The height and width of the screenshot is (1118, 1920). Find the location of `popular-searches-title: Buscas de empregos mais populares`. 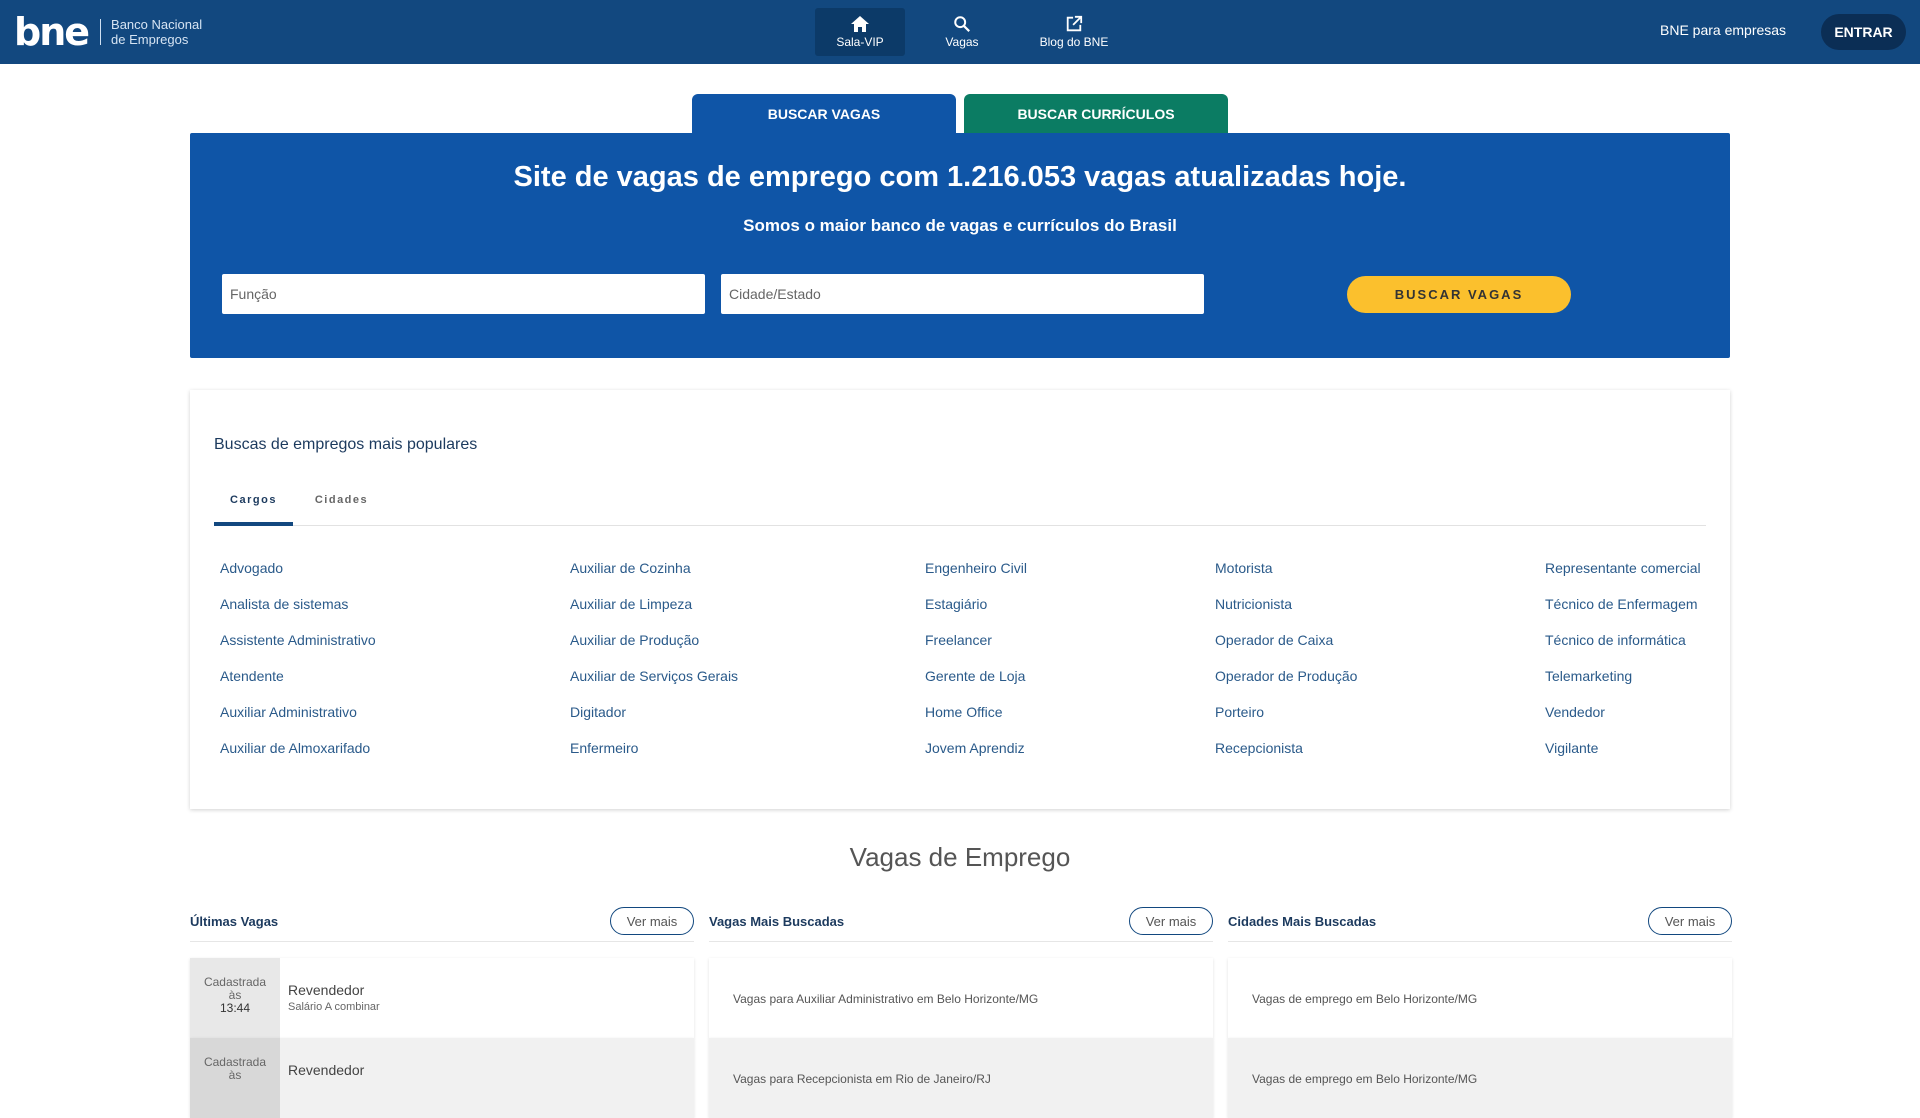

popular-searches-title: Buscas de empregos mais populares is located at coordinates (346, 444).